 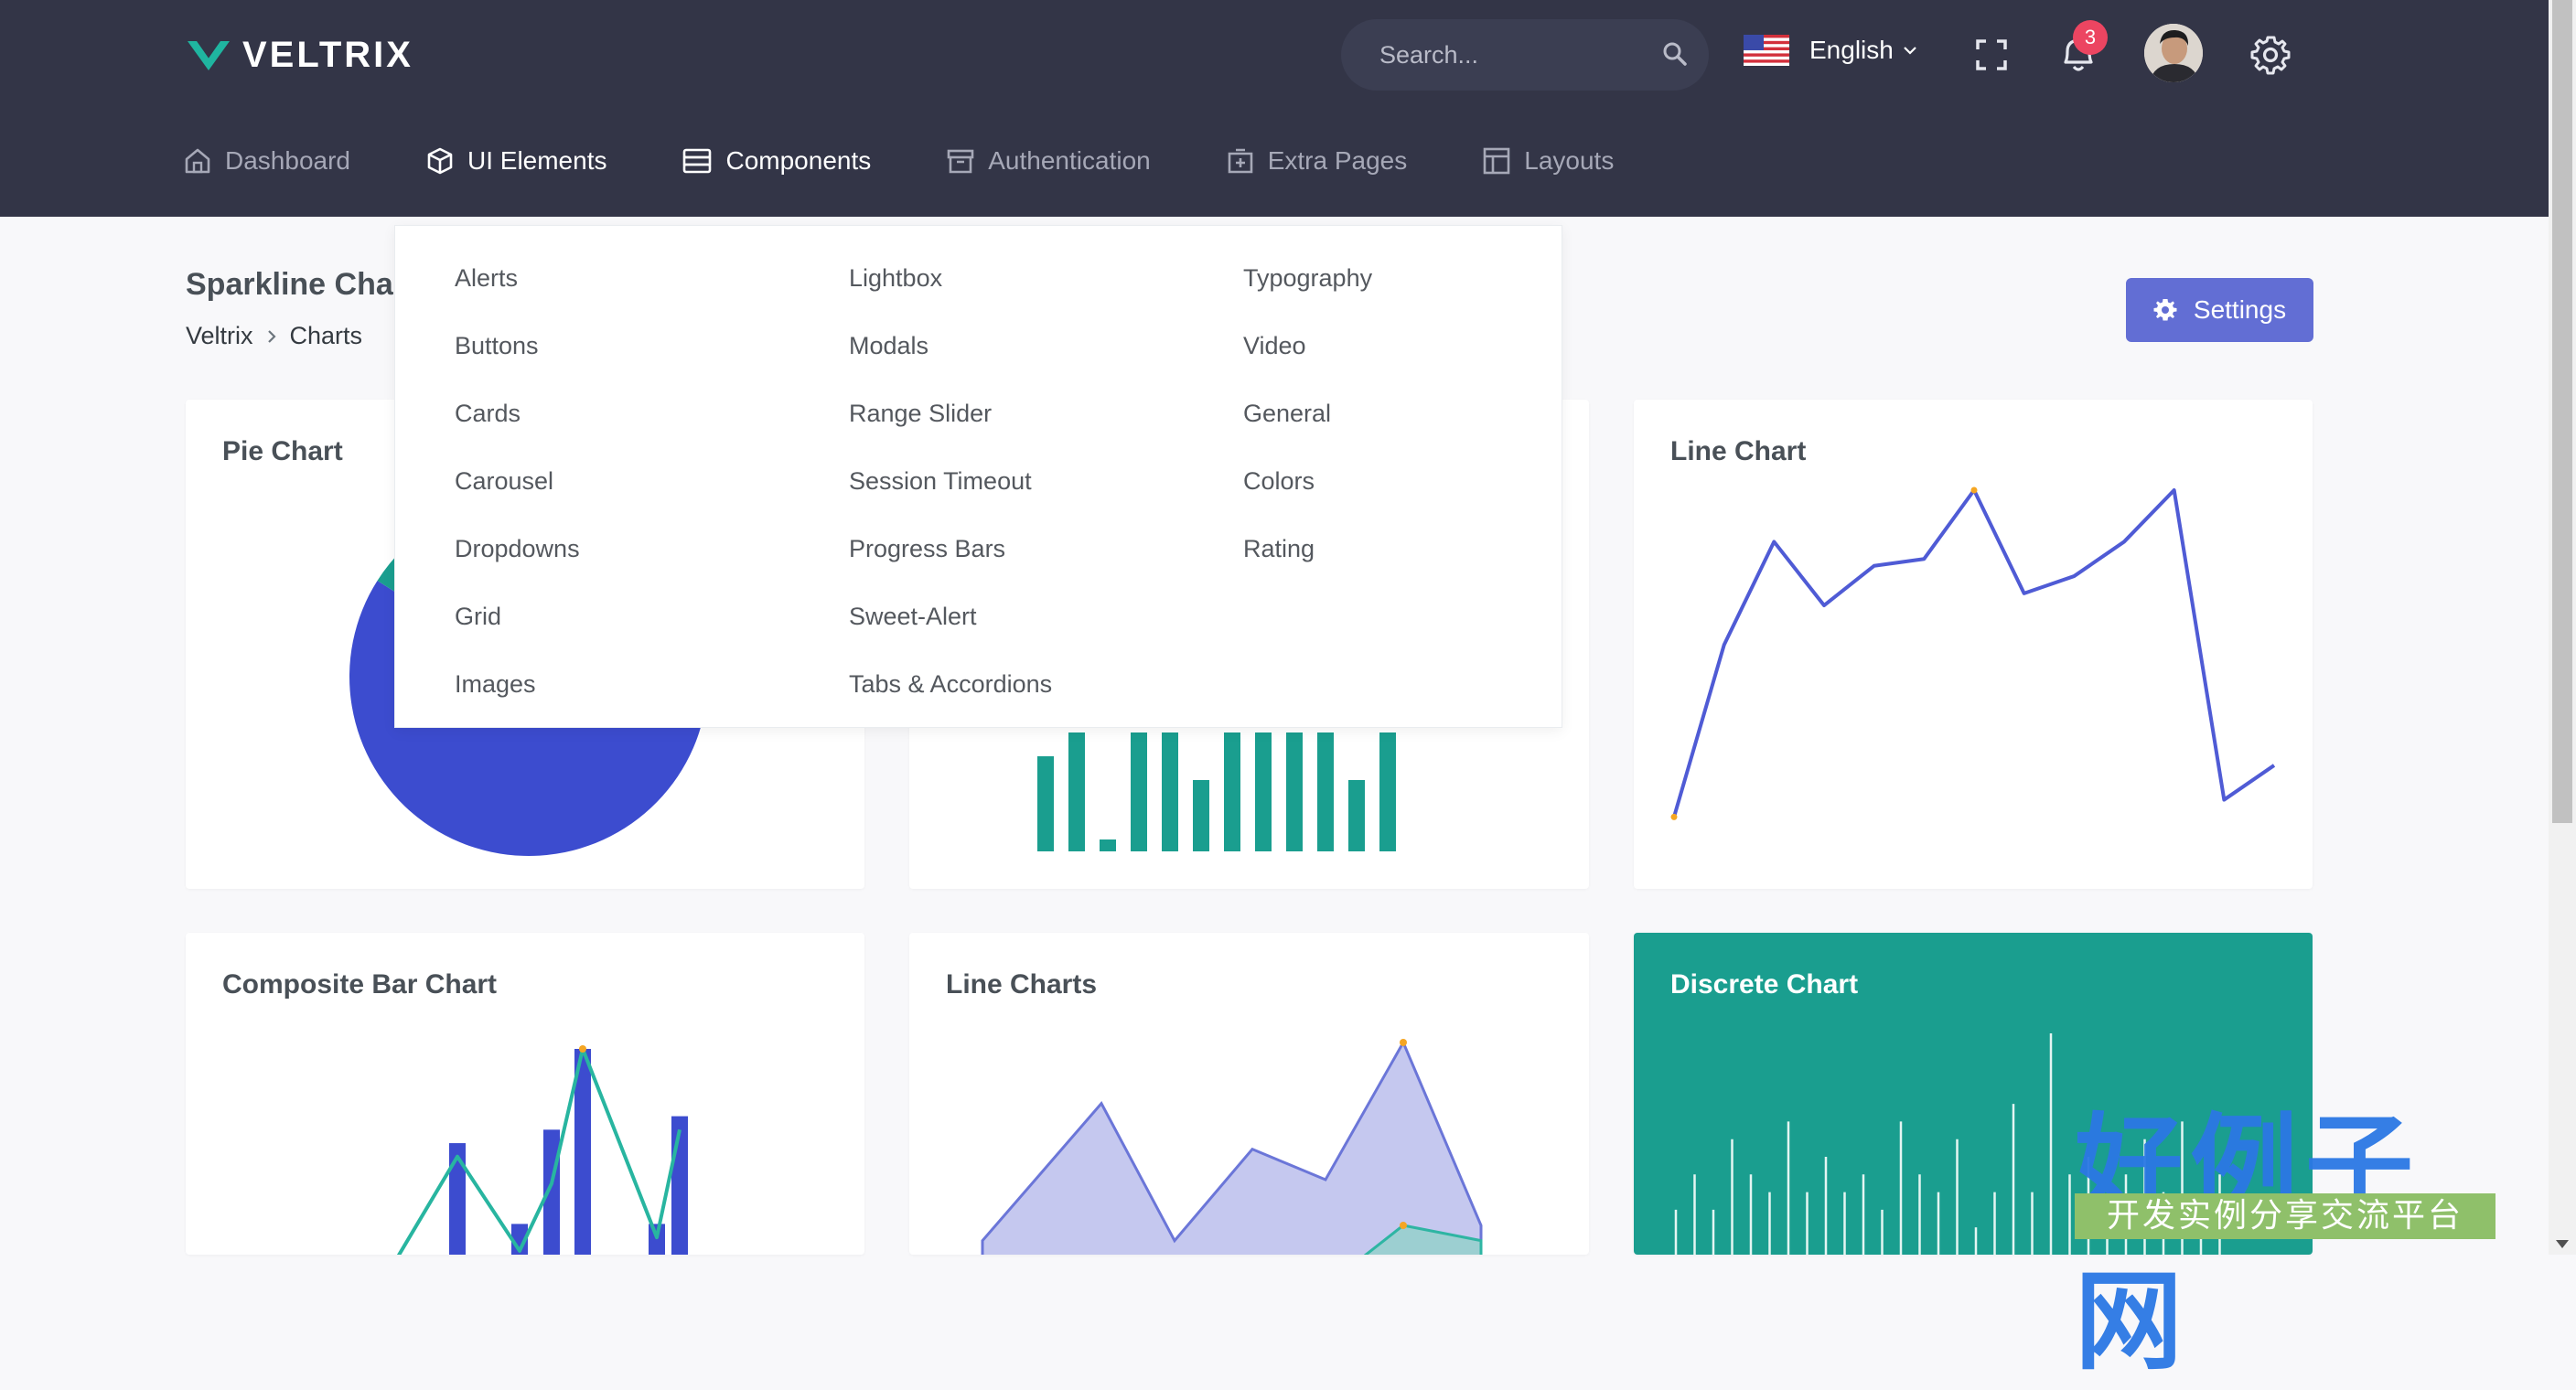 I want to click on cube-icon, so click(x=440, y=161).